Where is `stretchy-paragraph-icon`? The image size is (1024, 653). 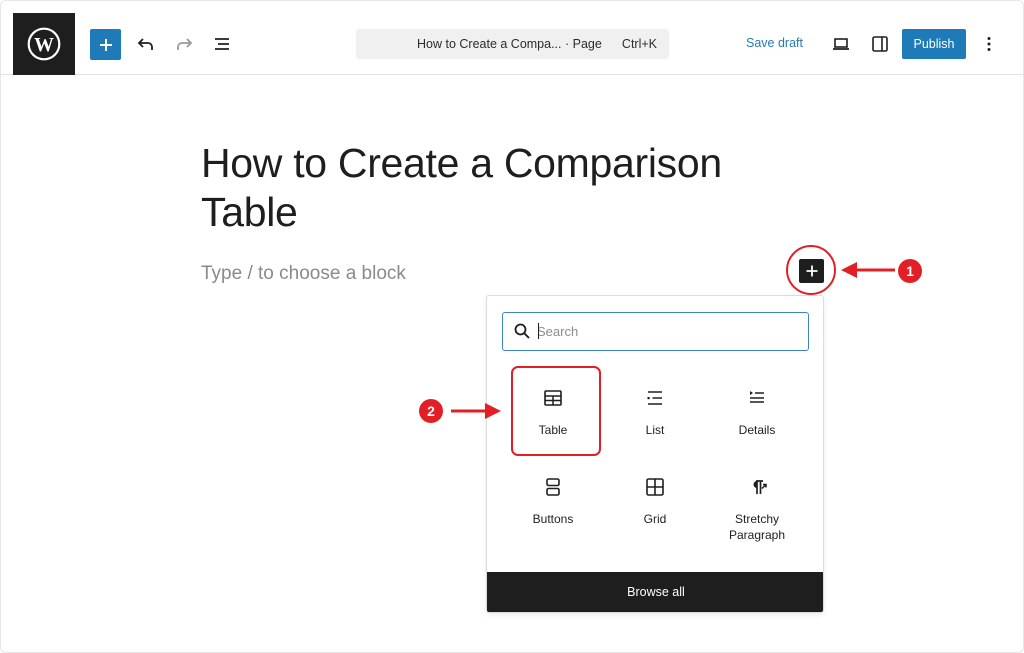 stretchy-paragraph-icon is located at coordinates (760, 487).